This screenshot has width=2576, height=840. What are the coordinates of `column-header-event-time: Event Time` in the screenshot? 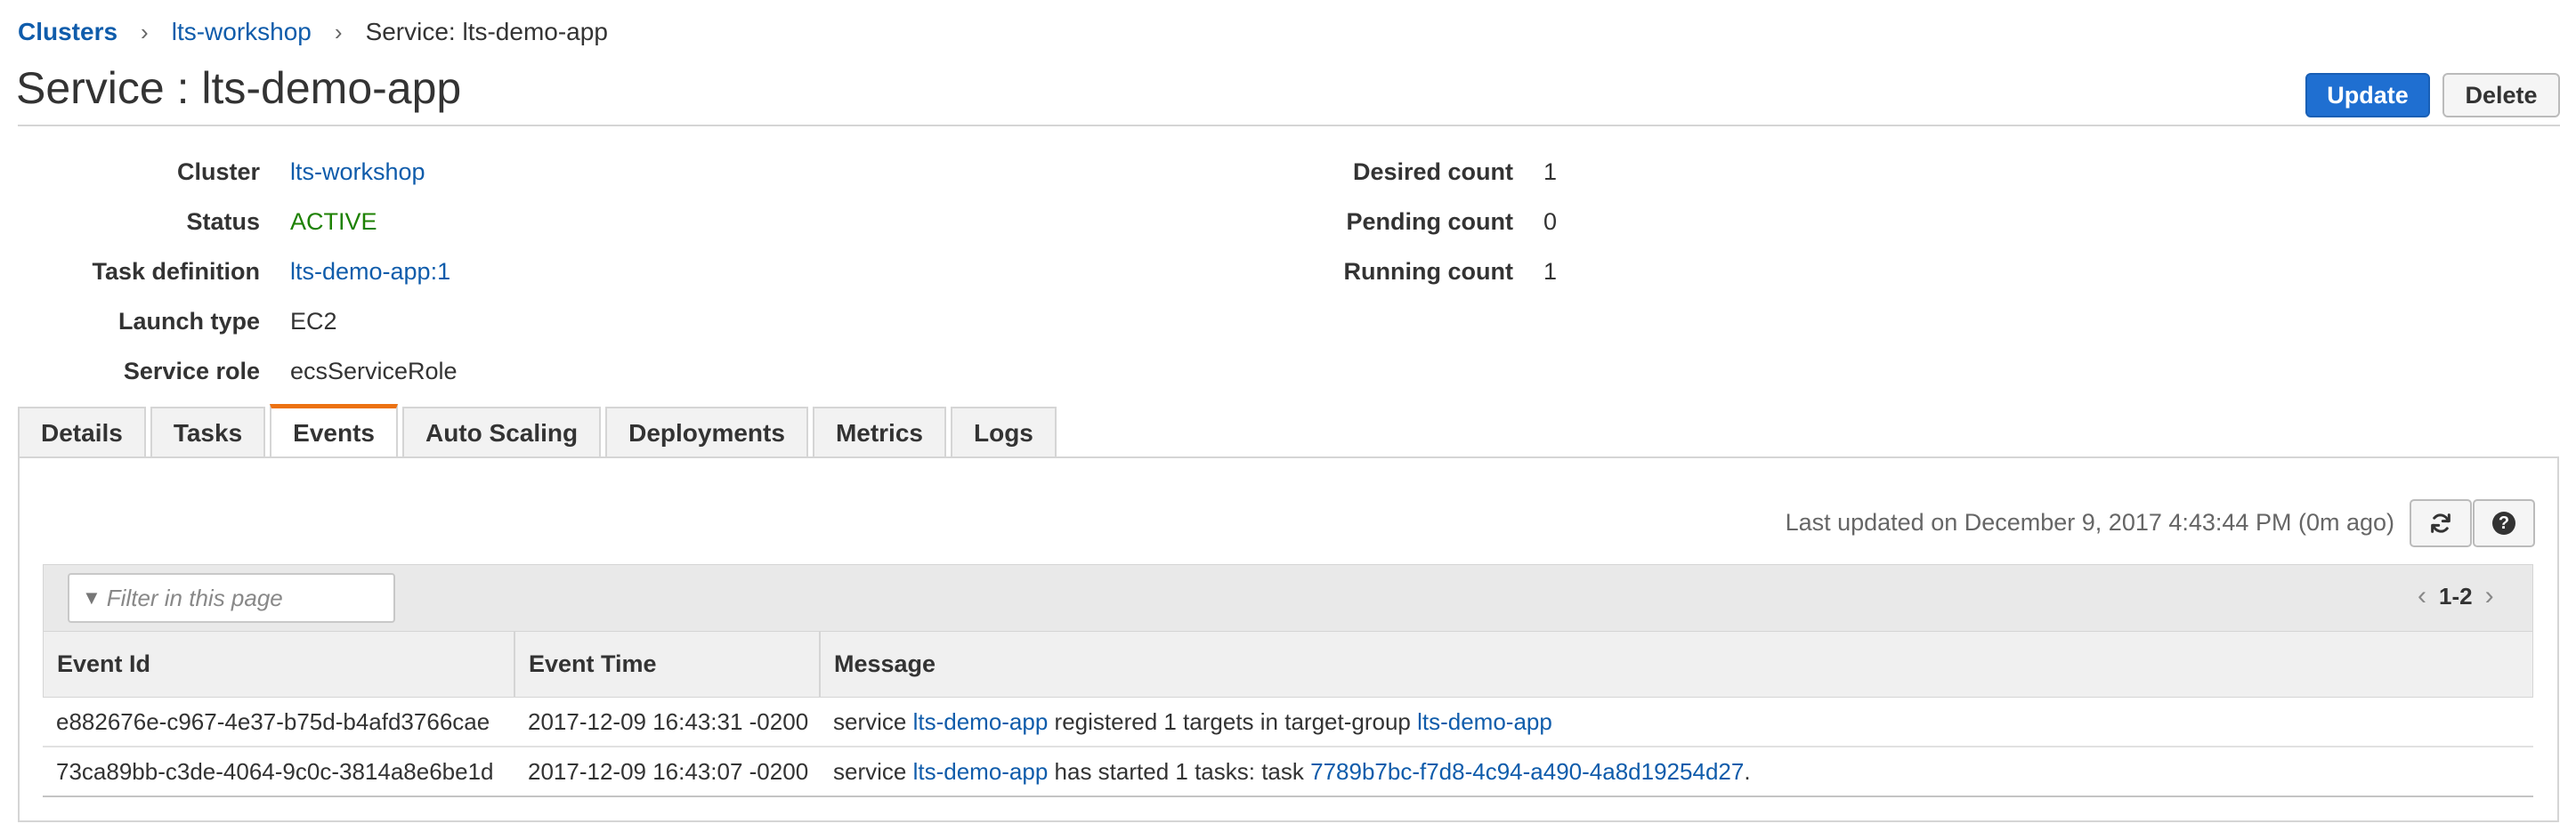 It's located at (668, 664).